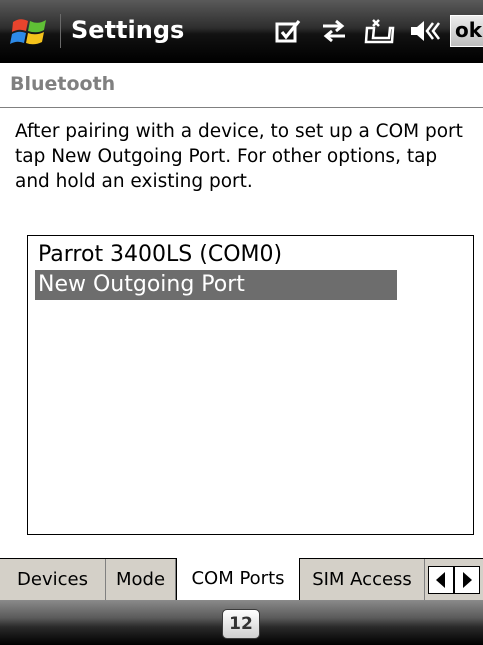  What do you see at coordinates (425, 31) in the screenshot?
I see `speaker-volume-icon` at bounding box center [425, 31].